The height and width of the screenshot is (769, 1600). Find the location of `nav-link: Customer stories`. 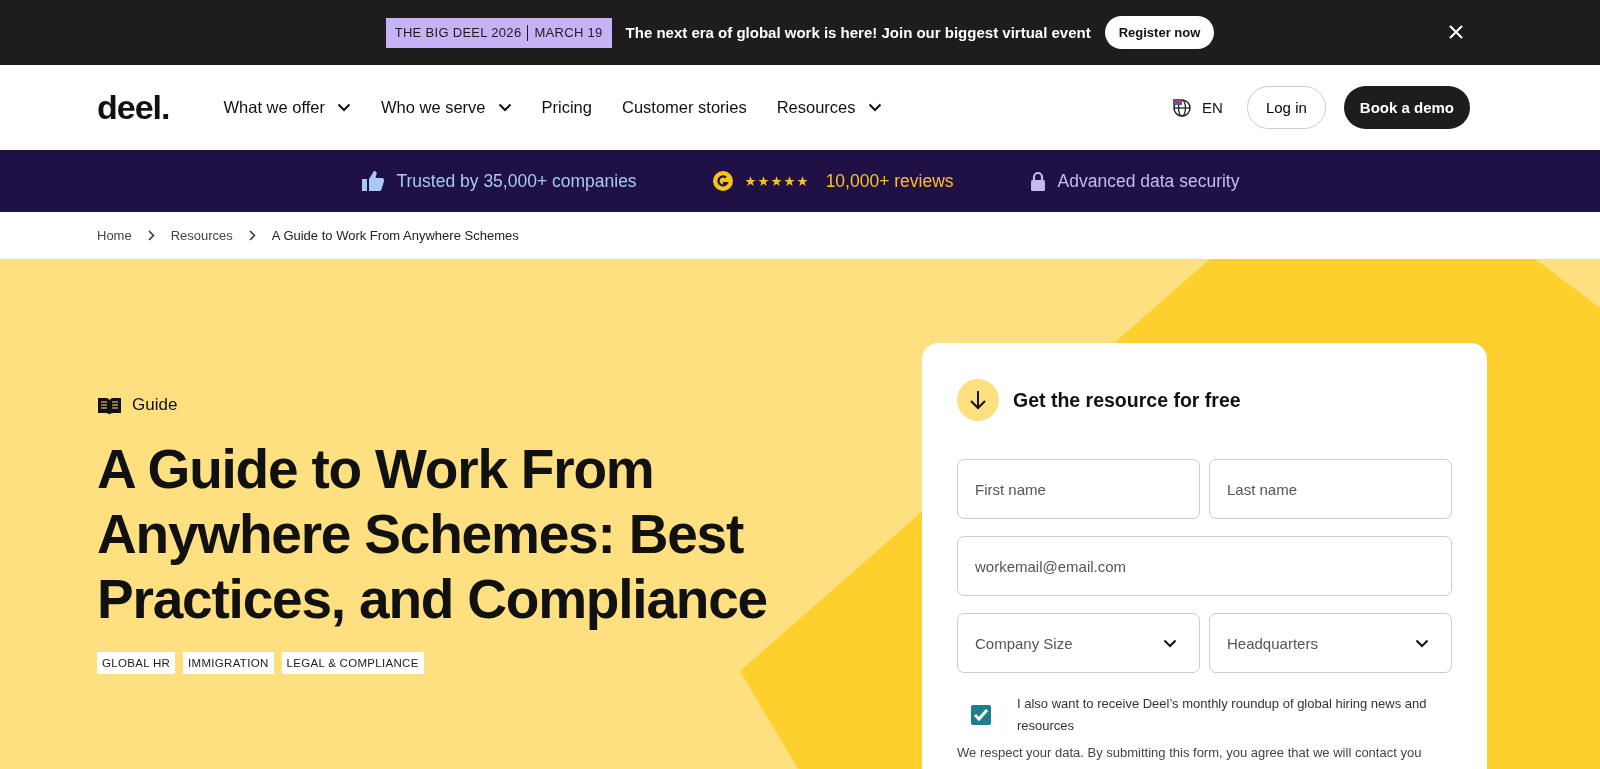

nav-link: Customer stories is located at coordinates (684, 107).